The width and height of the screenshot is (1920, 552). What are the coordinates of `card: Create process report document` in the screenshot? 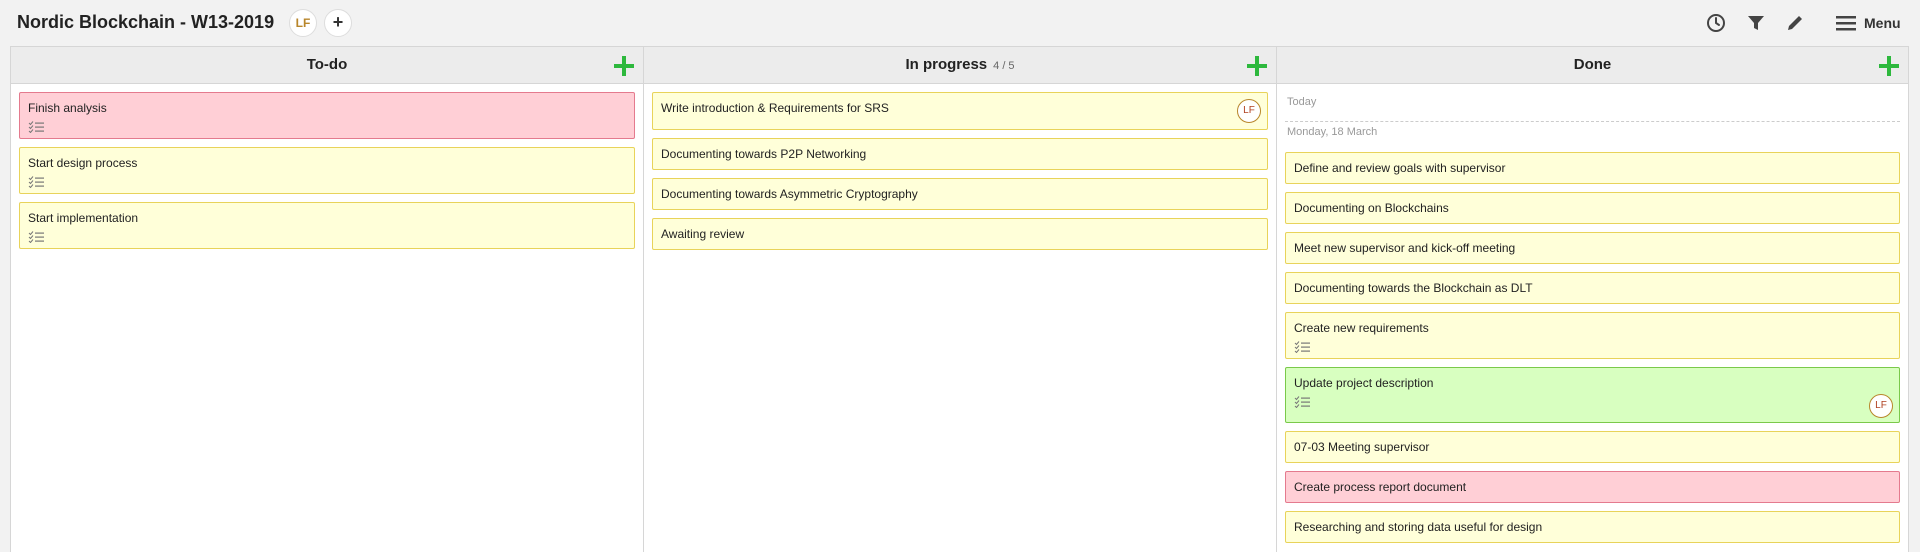 It's located at (1592, 487).